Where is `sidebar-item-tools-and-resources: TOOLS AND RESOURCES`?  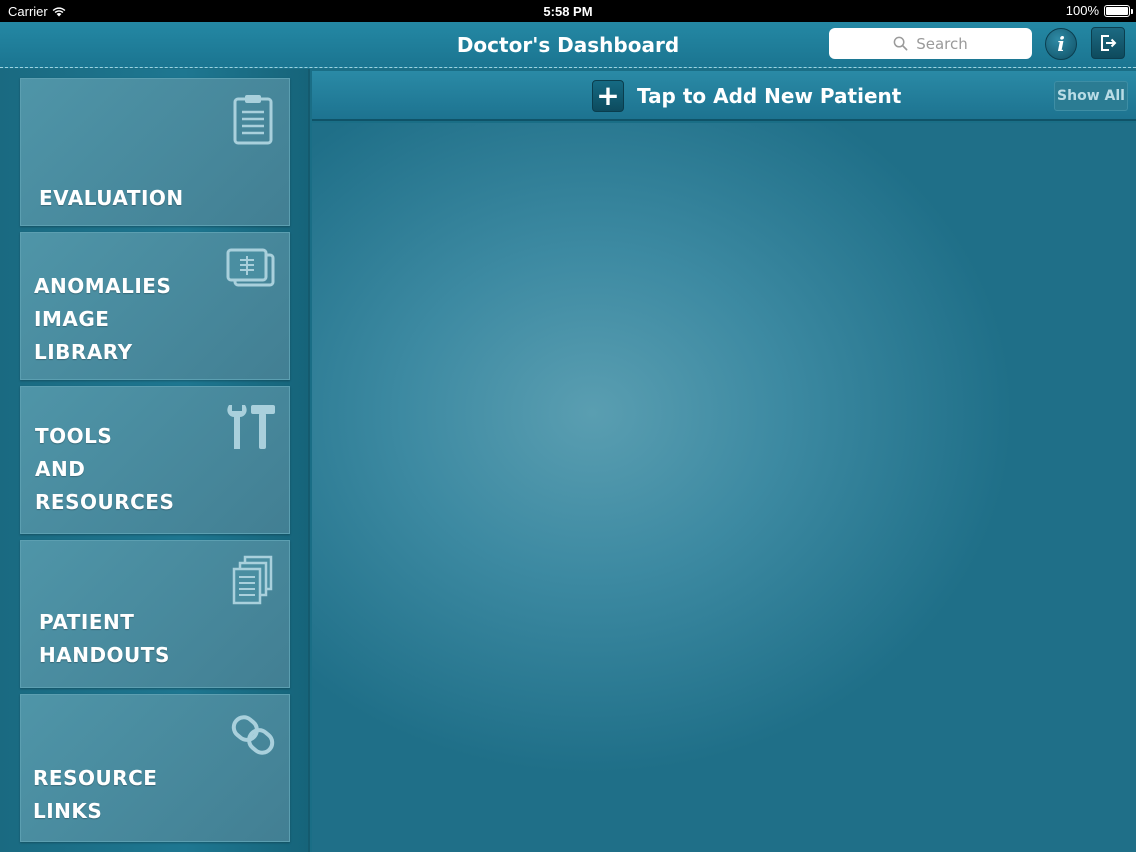
sidebar-item-tools-and-resources: TOOLS AND RESOURCES is located at coordinates (155, 460).